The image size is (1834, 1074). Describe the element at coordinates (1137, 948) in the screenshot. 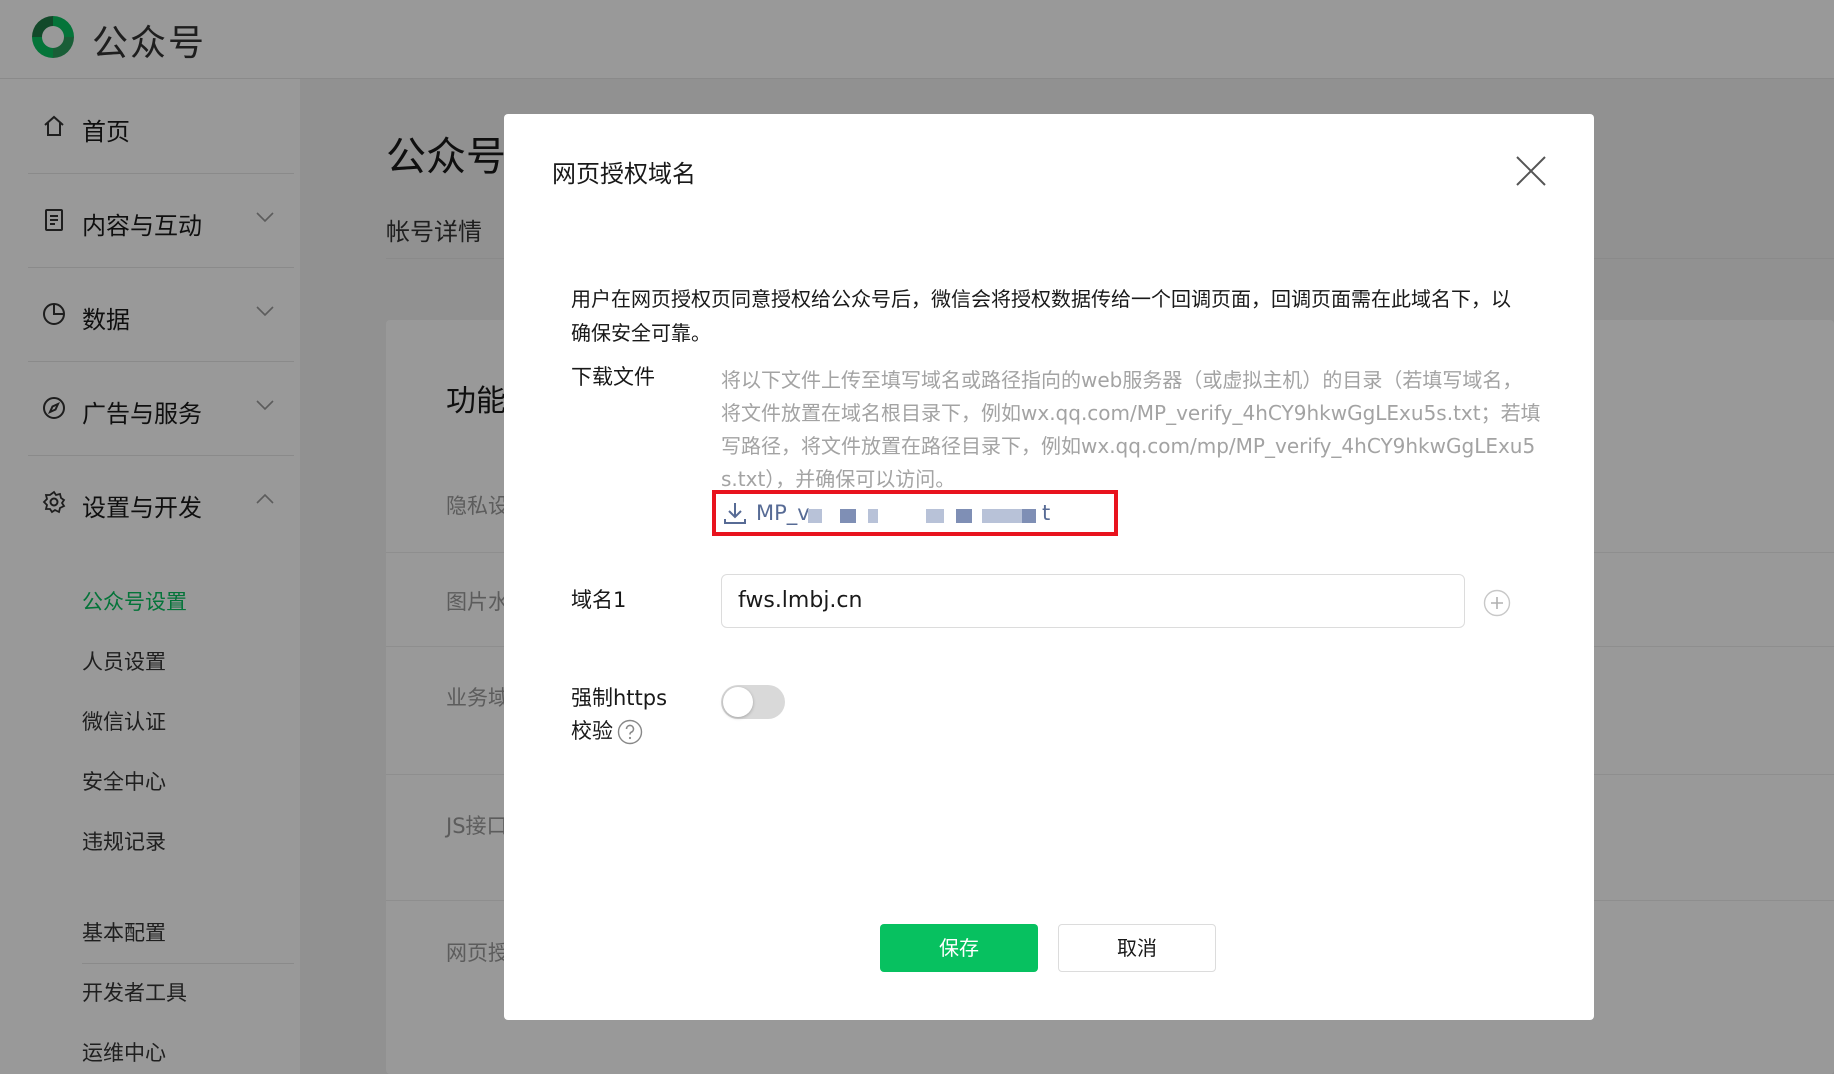

I see `cancel-button: 取消` at that location.